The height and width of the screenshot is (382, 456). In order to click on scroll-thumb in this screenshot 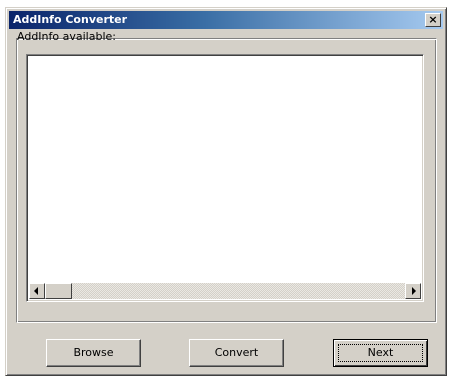, I will do `click(58, 291)`.